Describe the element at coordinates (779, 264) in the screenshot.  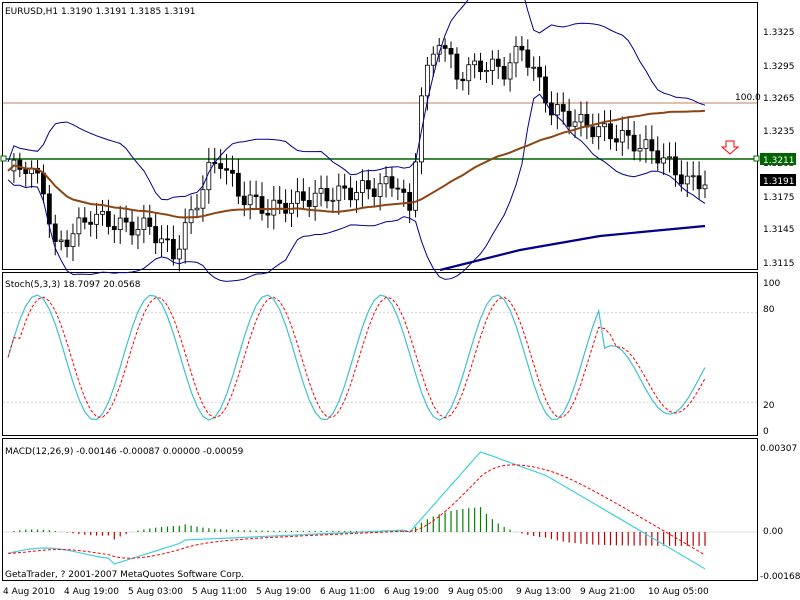
I see `price-tick: 1.3115` at that location.